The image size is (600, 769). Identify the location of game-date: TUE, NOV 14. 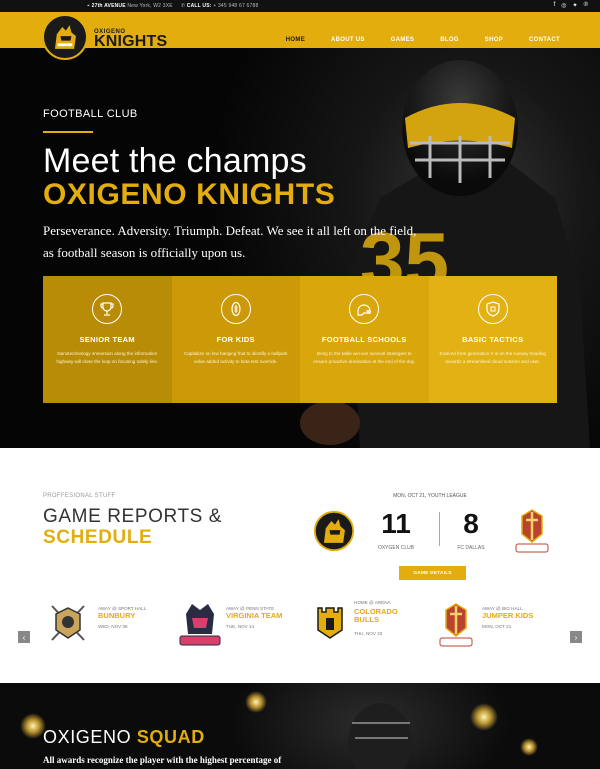
(240, 626).